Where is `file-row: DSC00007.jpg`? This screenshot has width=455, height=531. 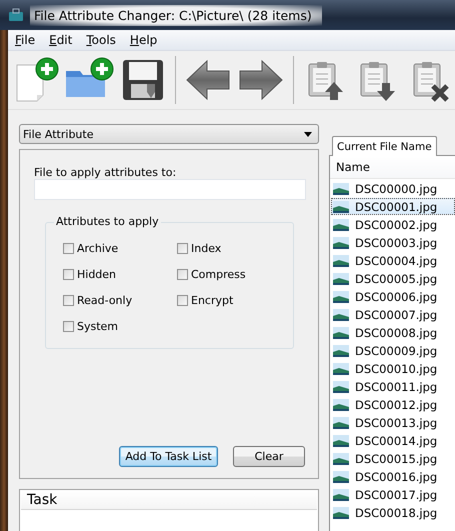
file-row: DSC00007.jpg is located at coordinates (393, 314).